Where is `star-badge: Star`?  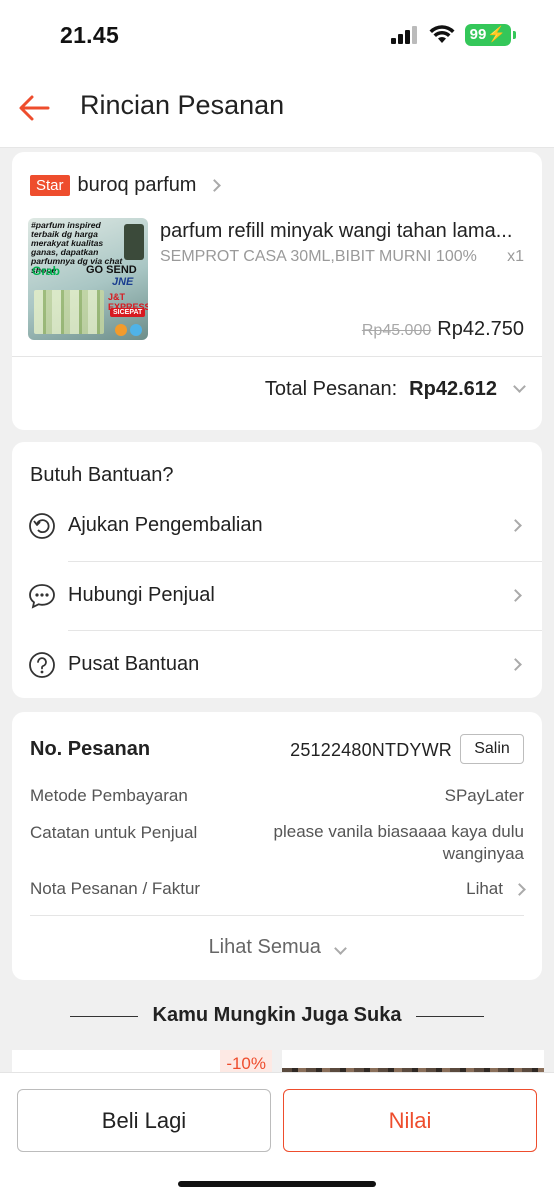 star-badge: Star is located at coordinates (50, 185).